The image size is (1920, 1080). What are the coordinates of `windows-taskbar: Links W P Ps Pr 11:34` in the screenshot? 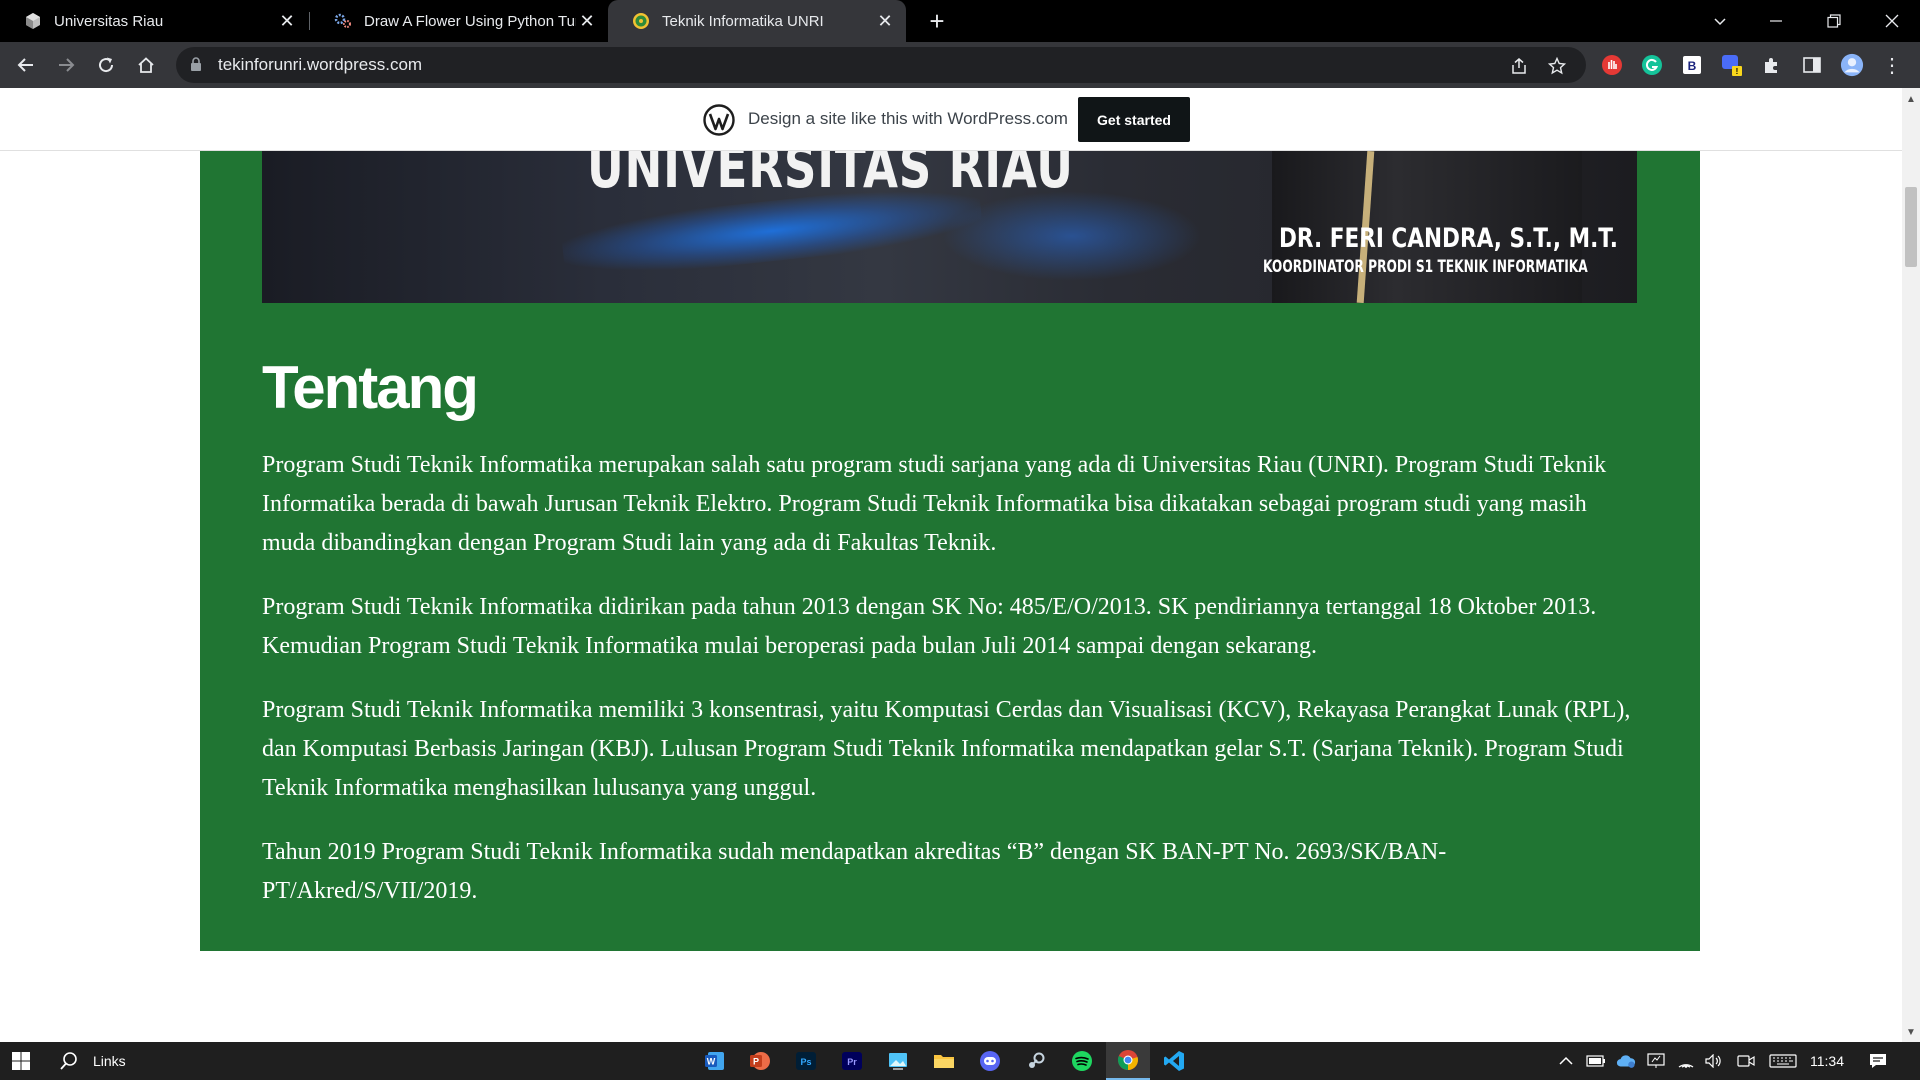 It's located at (960, 1061).